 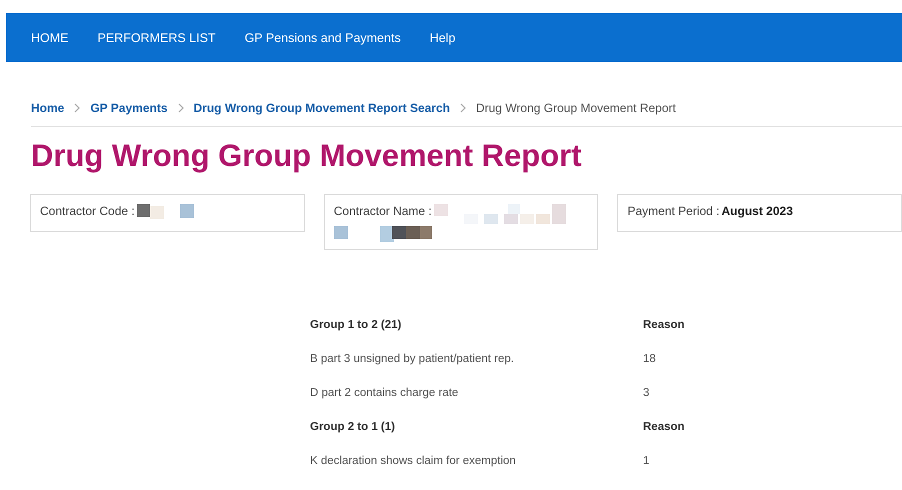 What do you see at coordinates (443, 37) in the screenshot?
I see `nav-link: Help` at bounding box center [443, 37].